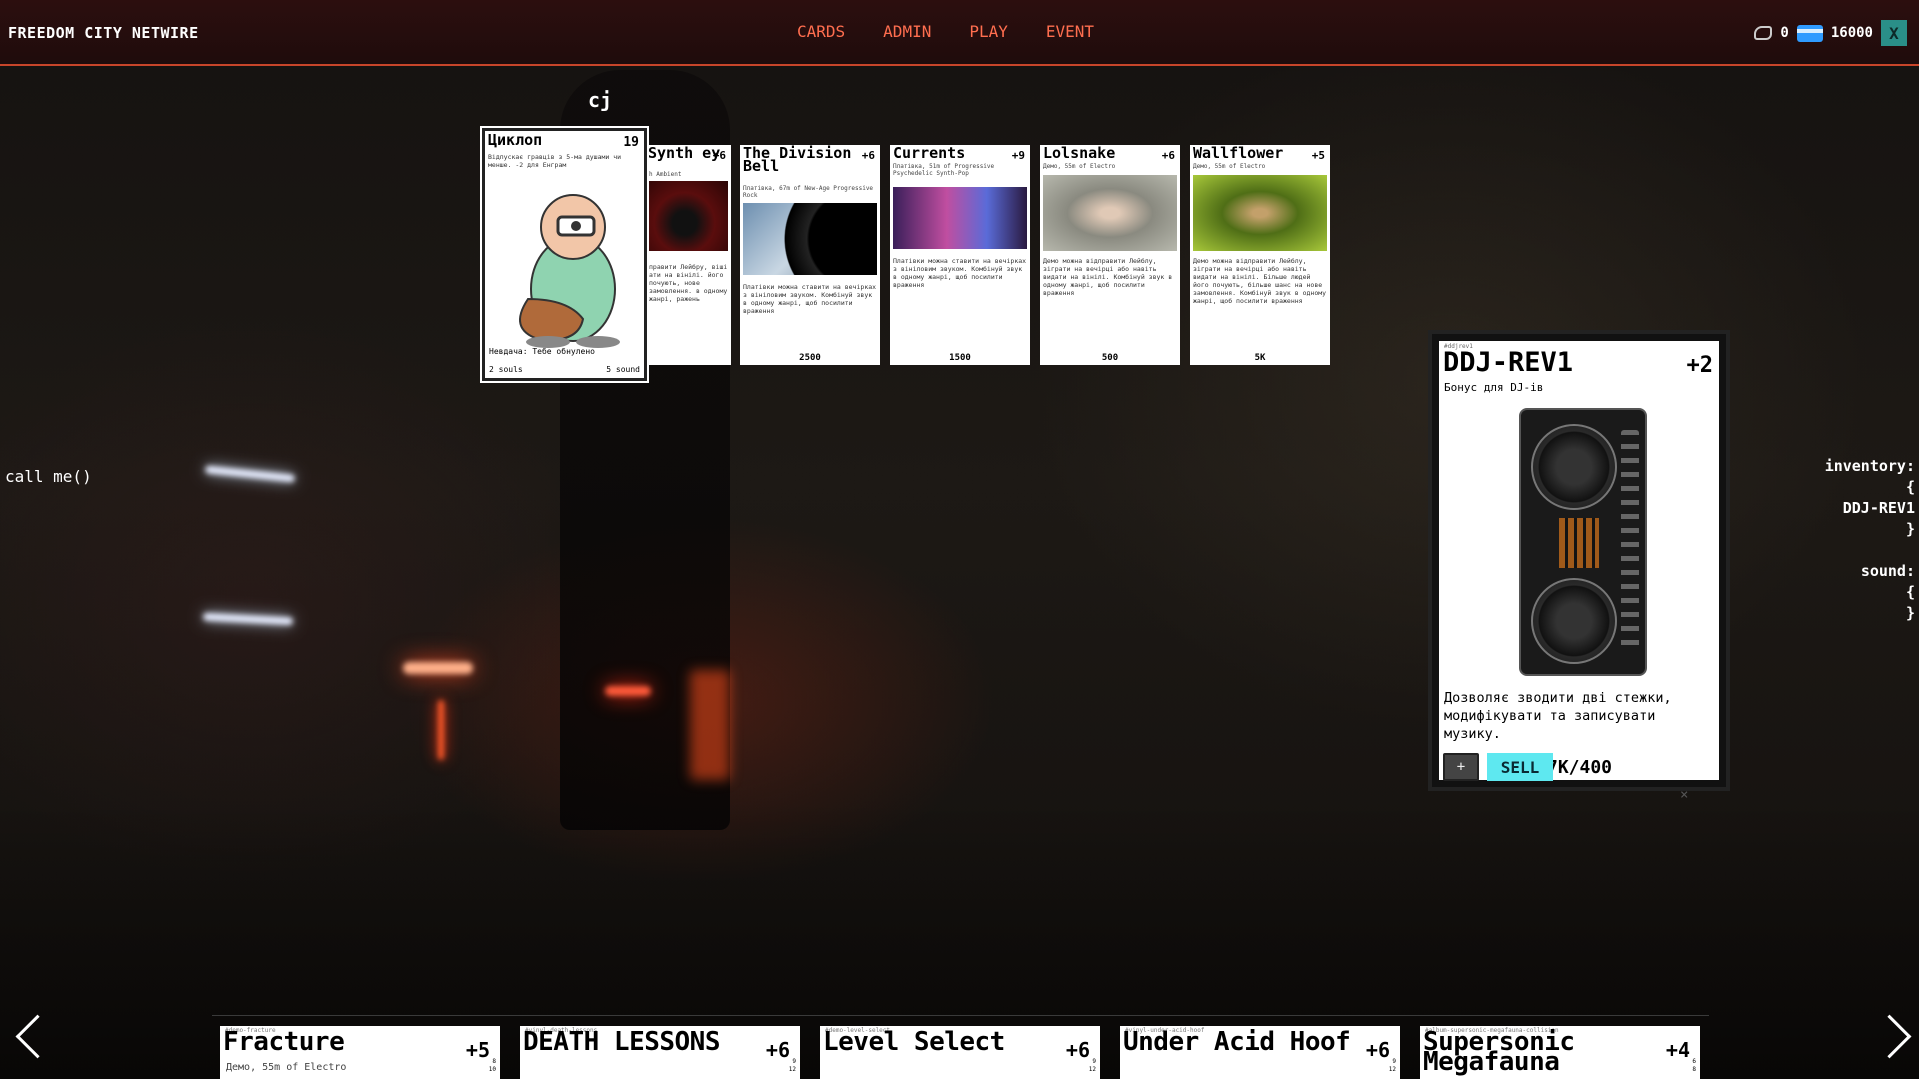  Describe the element at coordinates (1499, 1052) in the screenshot. I see `card-title: Supersonic Megafauna` at that location.